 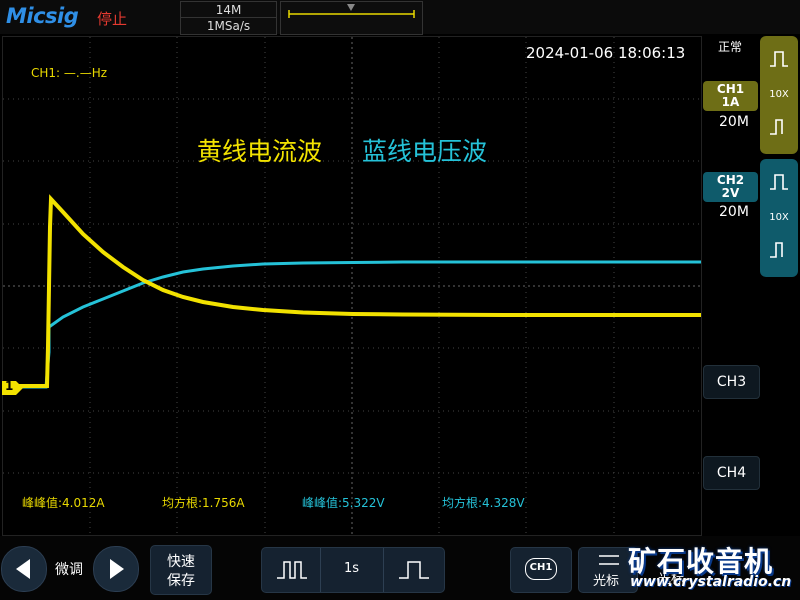 I want to click on quick-save-line2: 保存, so click(x=181, y=581).